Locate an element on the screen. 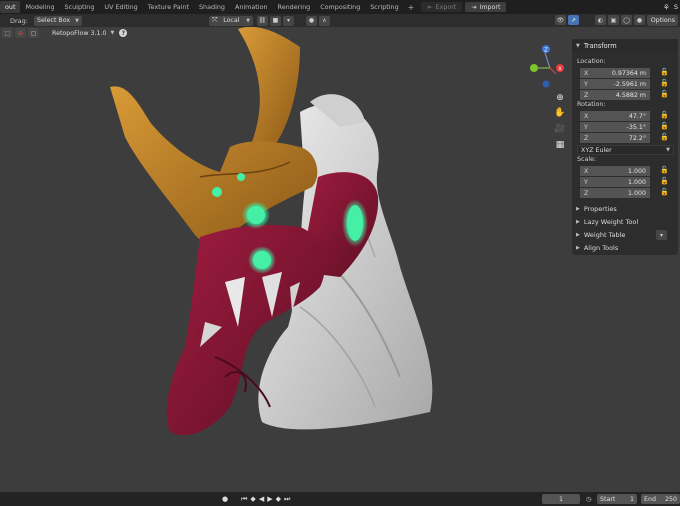 This screenshot has width=680, height=506. scale-label: Scale: is located at coordinates (587, 159).